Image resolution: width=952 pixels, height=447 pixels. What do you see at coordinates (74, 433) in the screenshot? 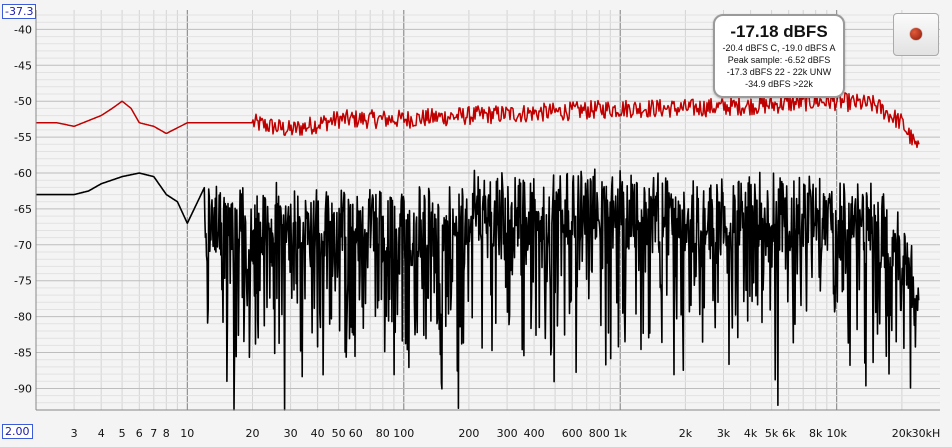
I see `x-tick-label: 3` at bounding box center [74, 433].